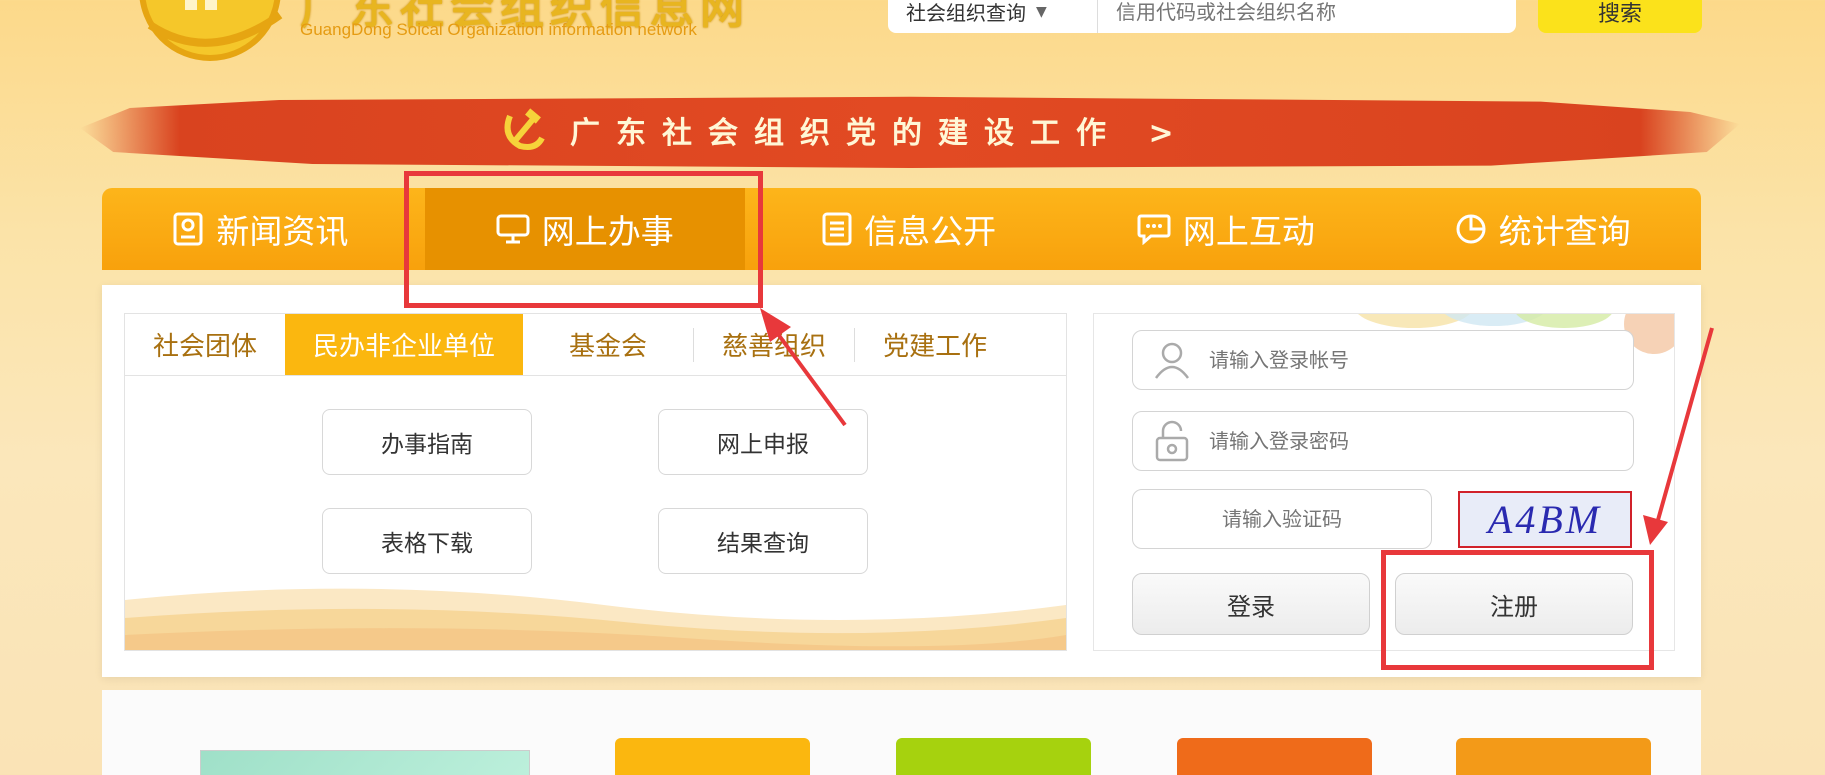 The width and height of the screenshot is (1825, 775). I want to click on highlight-online-services, so click(583, 239).